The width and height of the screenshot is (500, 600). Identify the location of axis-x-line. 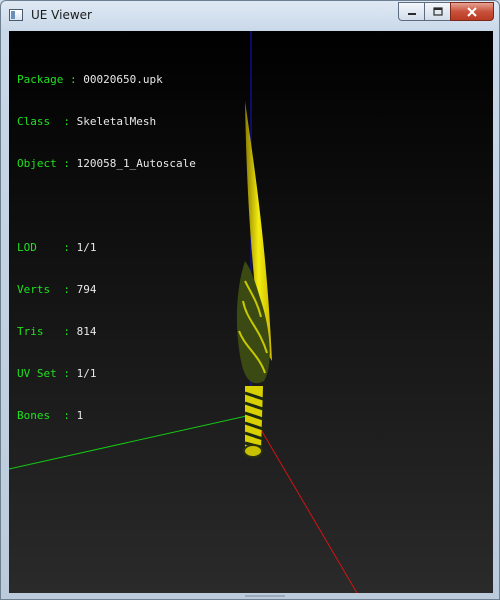
(305, 504).